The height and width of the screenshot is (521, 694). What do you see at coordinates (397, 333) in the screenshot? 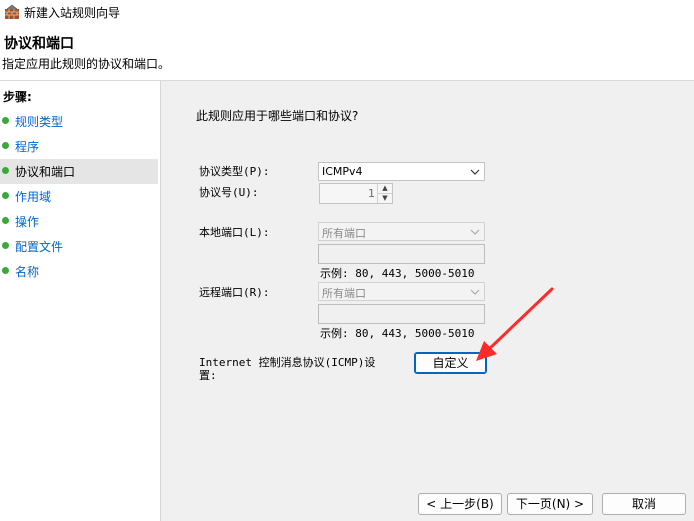
I see `remote-port-example: 示例: 80, 443, 5000-5010` at bounding box center [397, 333].